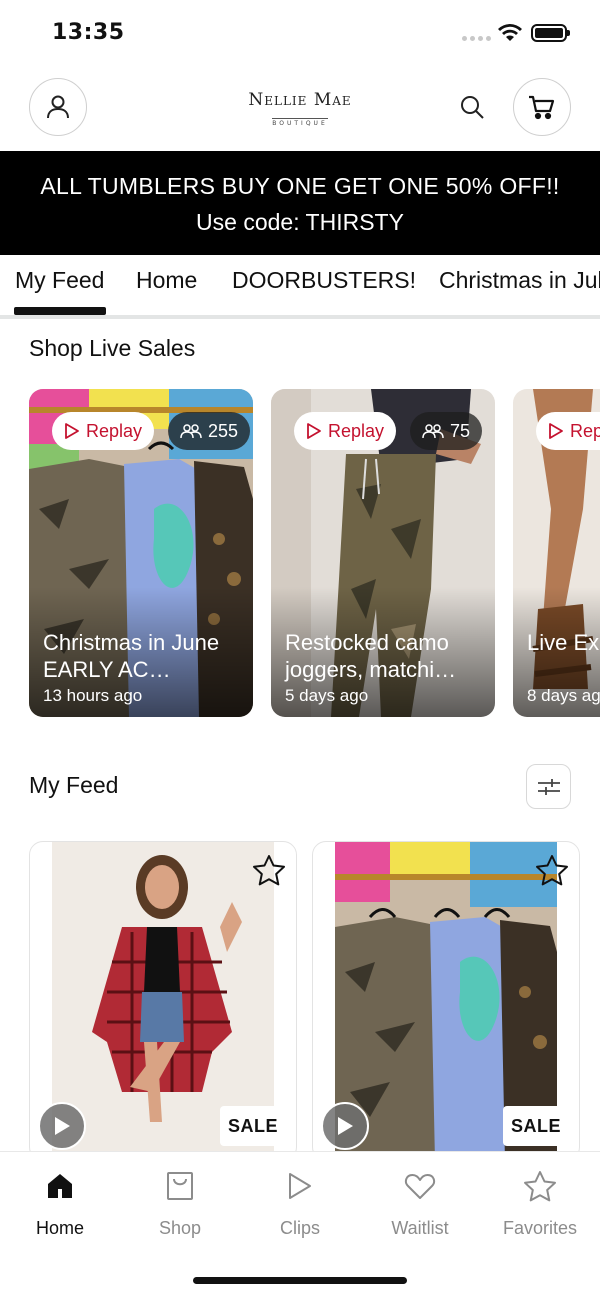 The image size is (600, 1299). What do you see at coordinates (510, 32) in the screenshot?
I see `wifi-icon` at bounding box center [510, 32].